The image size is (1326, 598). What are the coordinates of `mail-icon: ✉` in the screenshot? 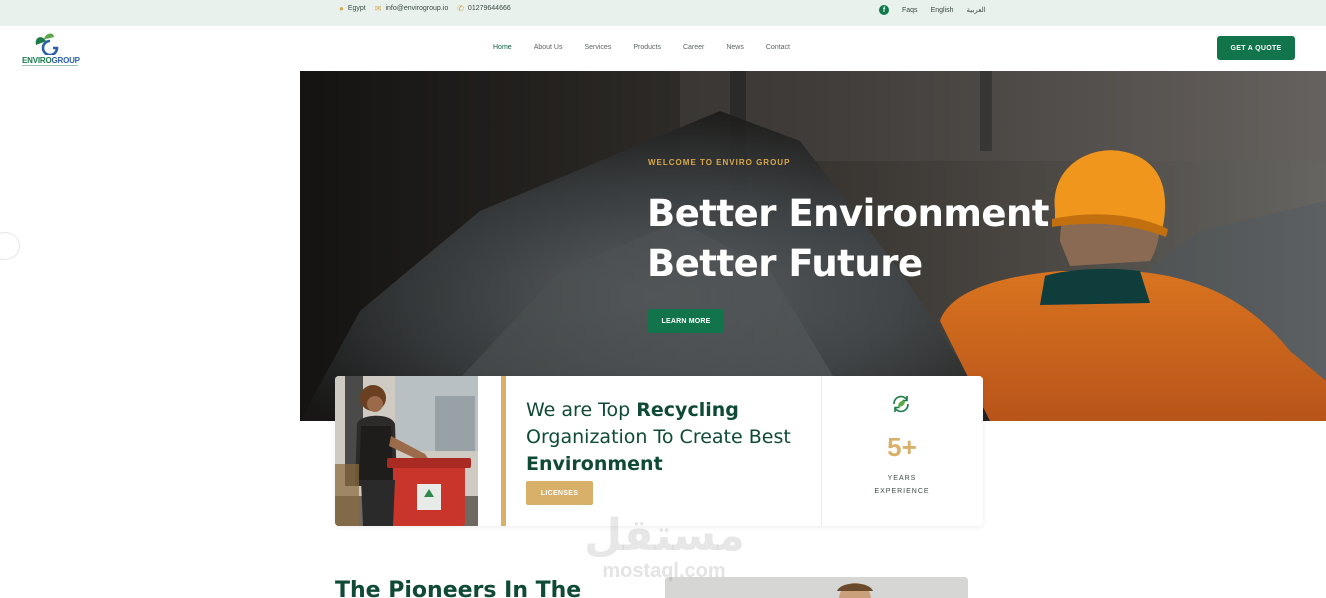 It's located at (378, 8).